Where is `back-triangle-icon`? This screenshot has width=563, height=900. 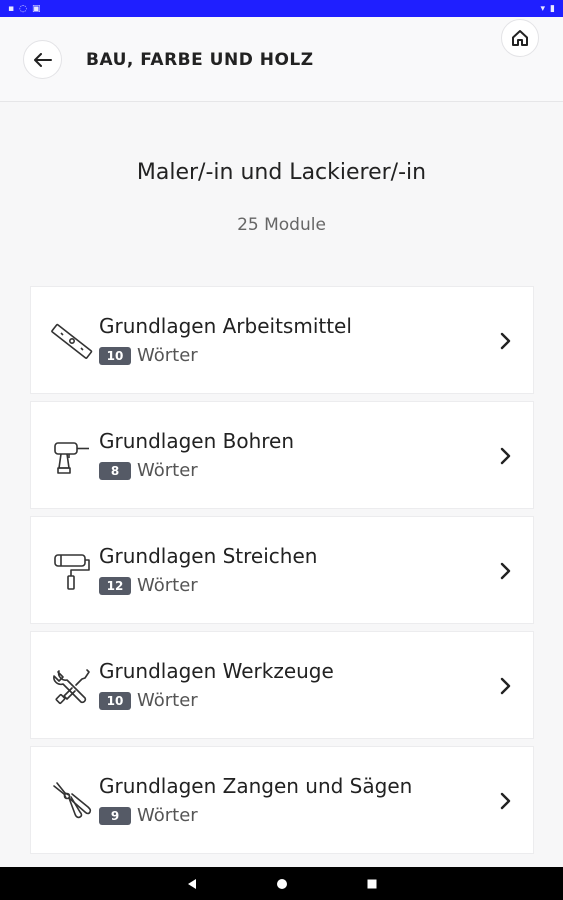
back-triangle-icon is located at coordinates (192, 884).